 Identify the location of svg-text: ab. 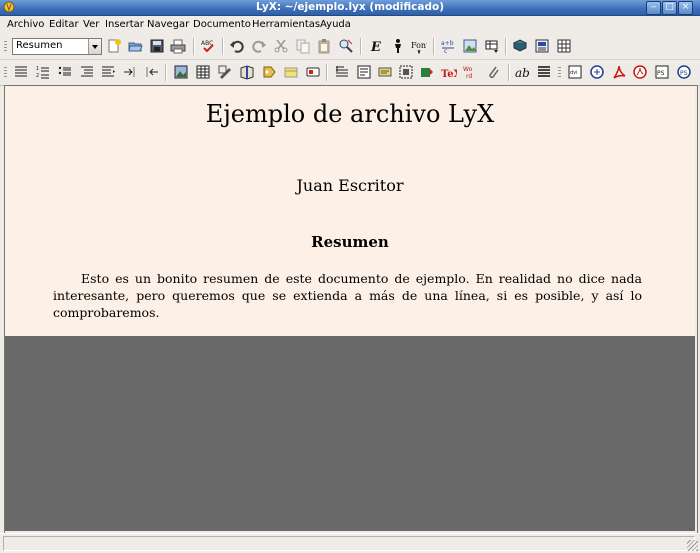
(522, 73).